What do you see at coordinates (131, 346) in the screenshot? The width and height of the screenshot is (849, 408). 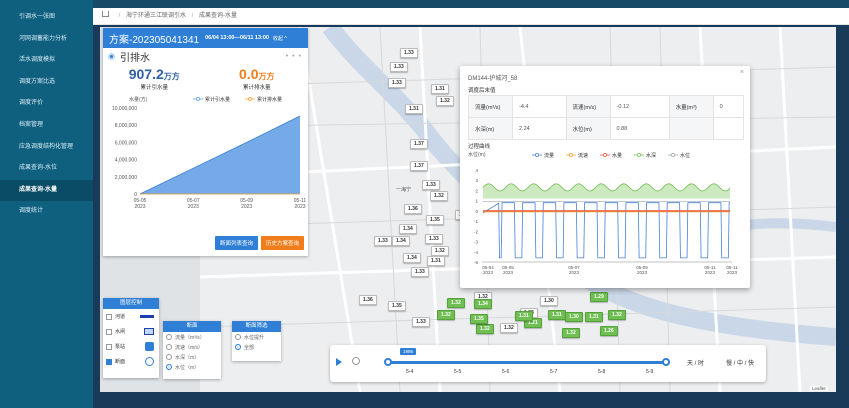 I see `layer-row-pump: 泵站` at bounding box center [131, 346].